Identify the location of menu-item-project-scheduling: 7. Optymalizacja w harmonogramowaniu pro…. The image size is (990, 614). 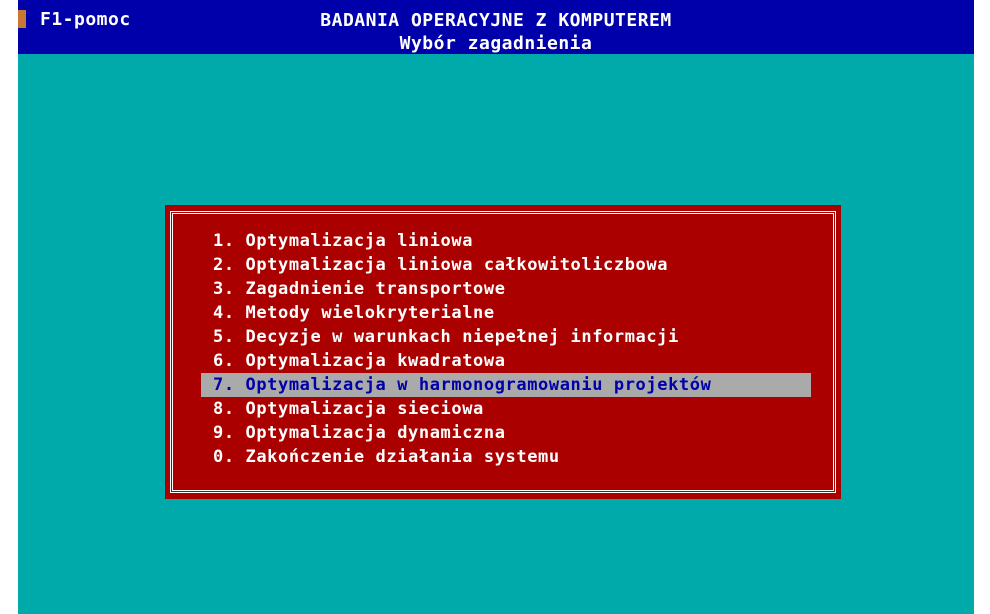
(506, 385).